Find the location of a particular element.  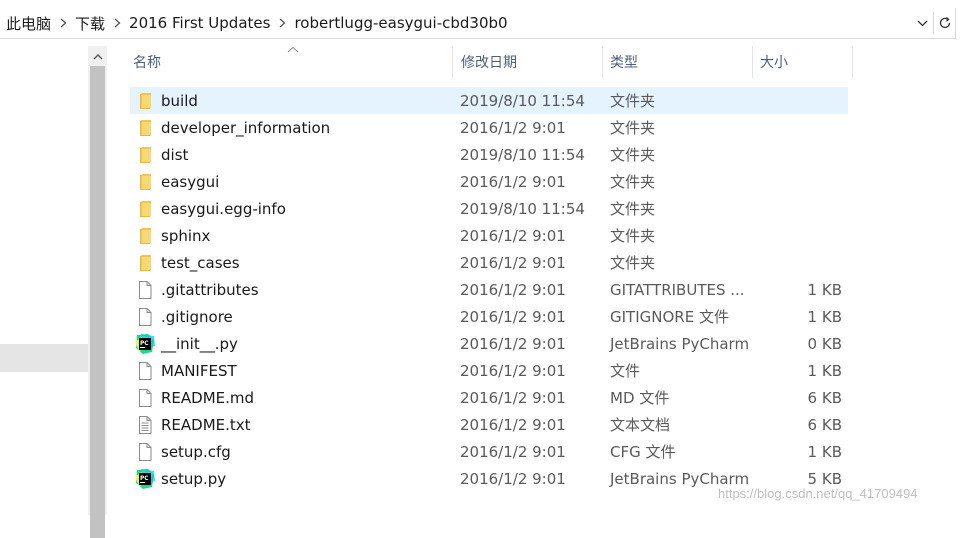

column-header-name: 名称 is located at coordinates (279, 62).